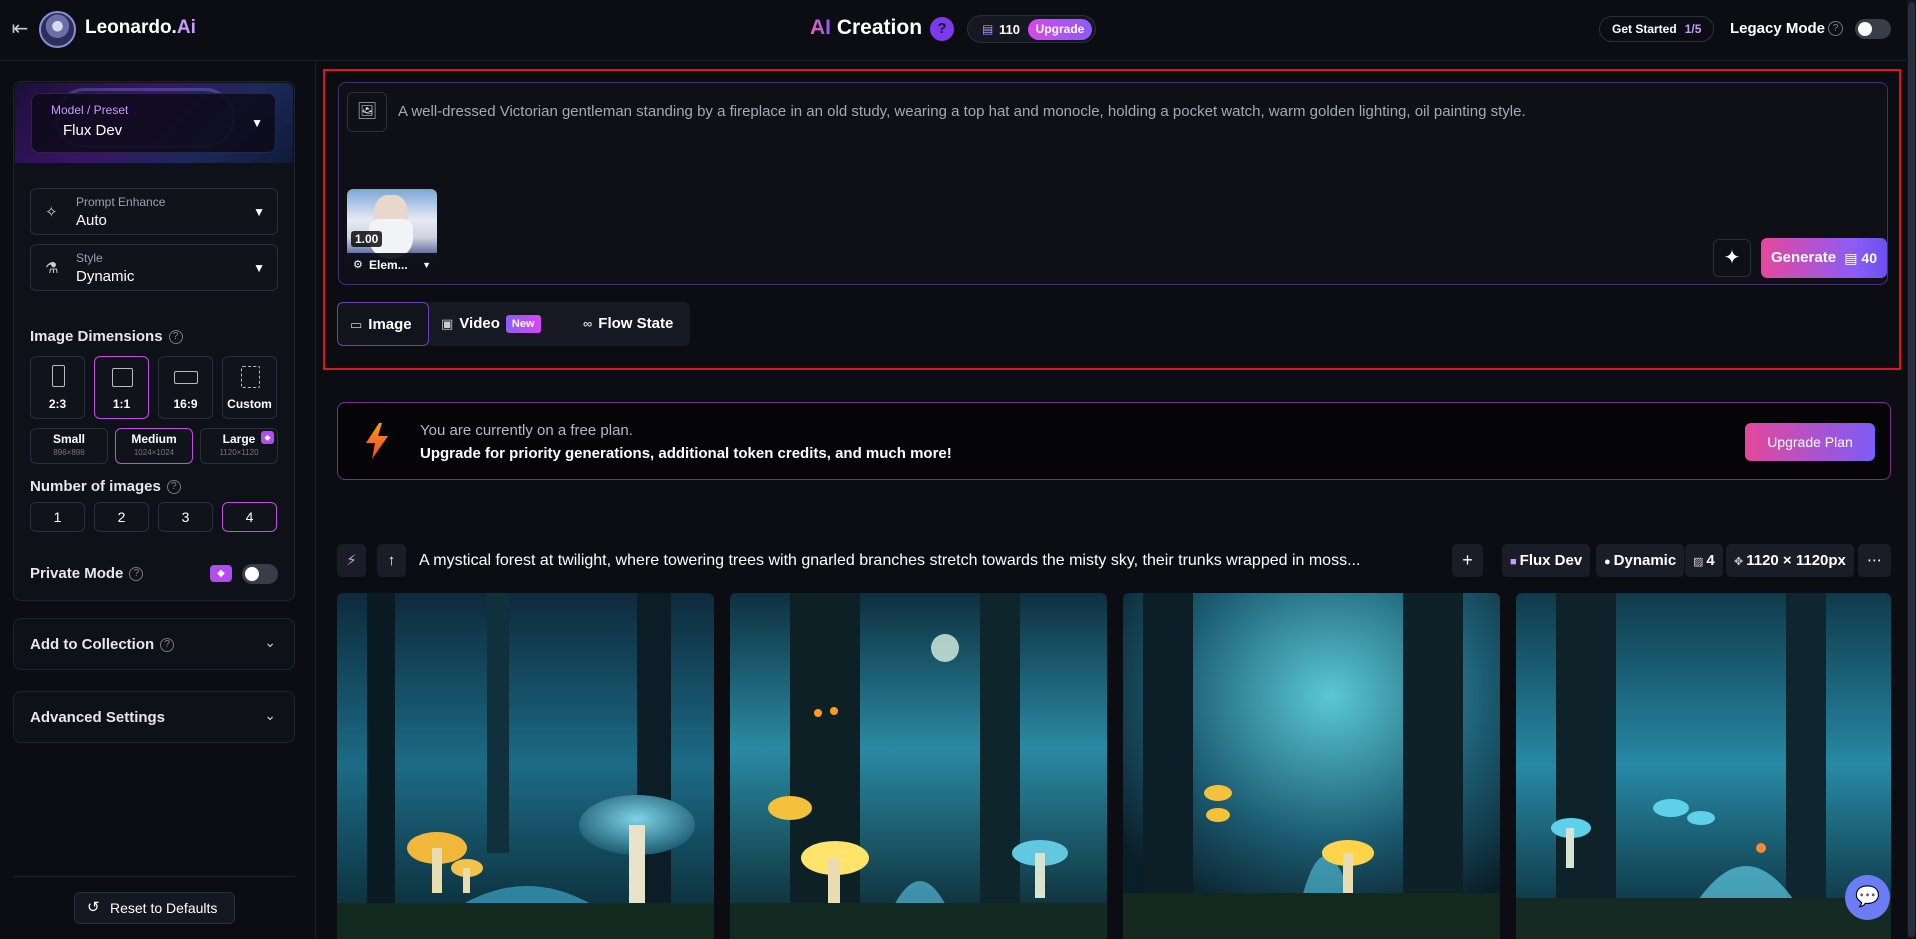 The width and height of the screenshot is (1916, 939). I want to click on style-value: Dynamic, so click(105, 276).